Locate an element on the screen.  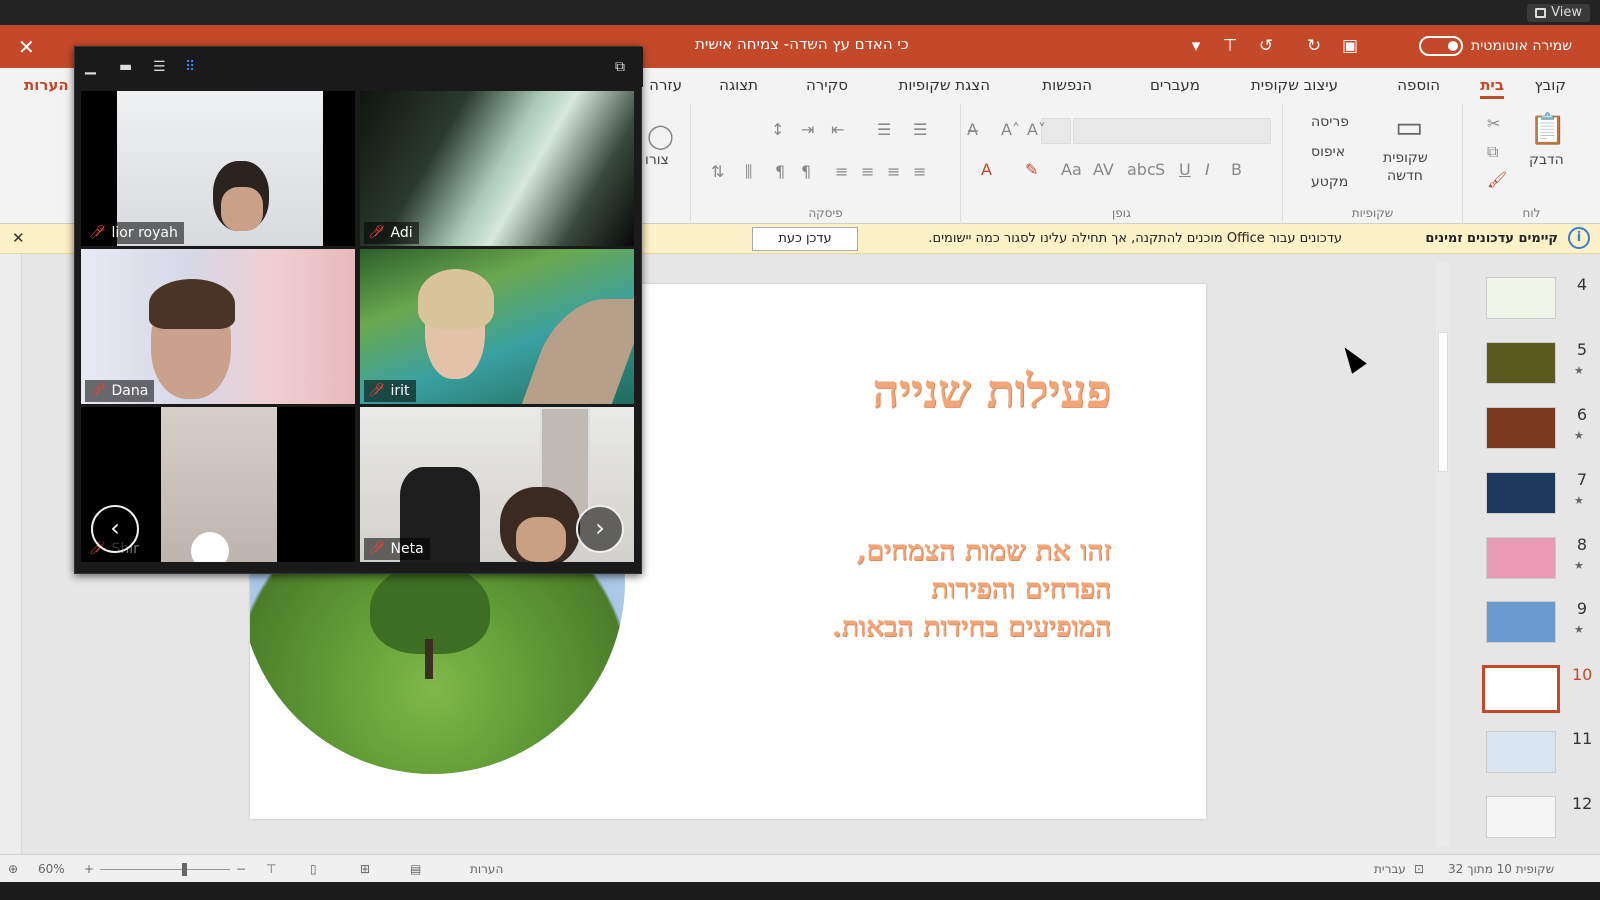
tab-view: תצוגה is located at coordinates (738, 85).